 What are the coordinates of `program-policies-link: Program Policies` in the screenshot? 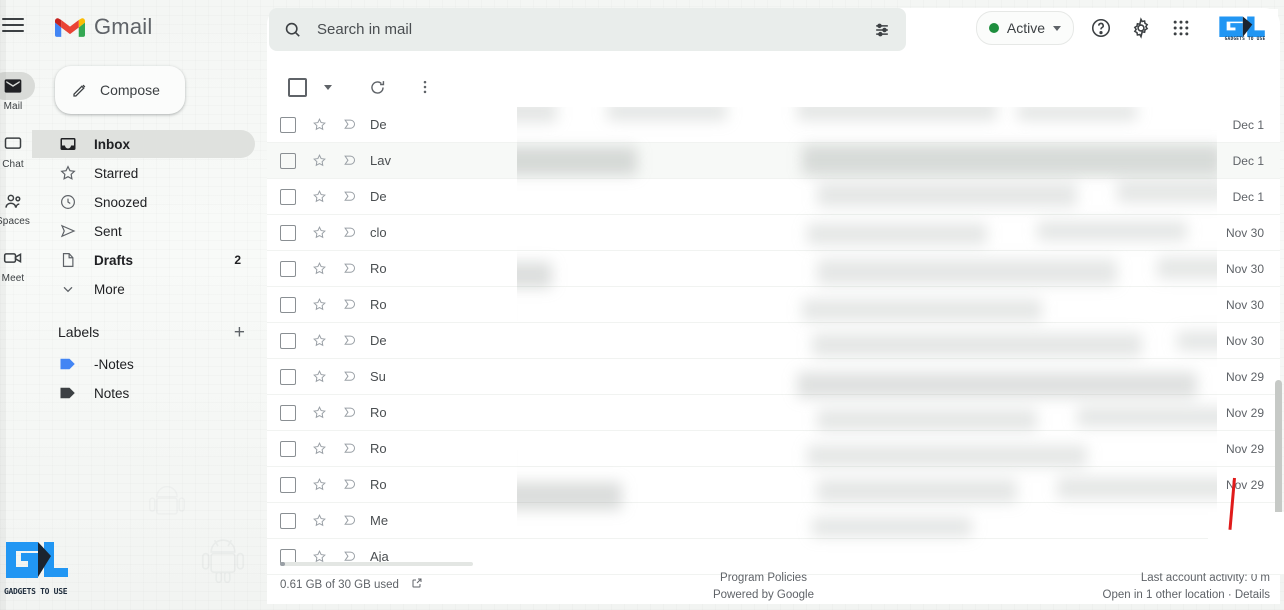 It's located at (763, 578).